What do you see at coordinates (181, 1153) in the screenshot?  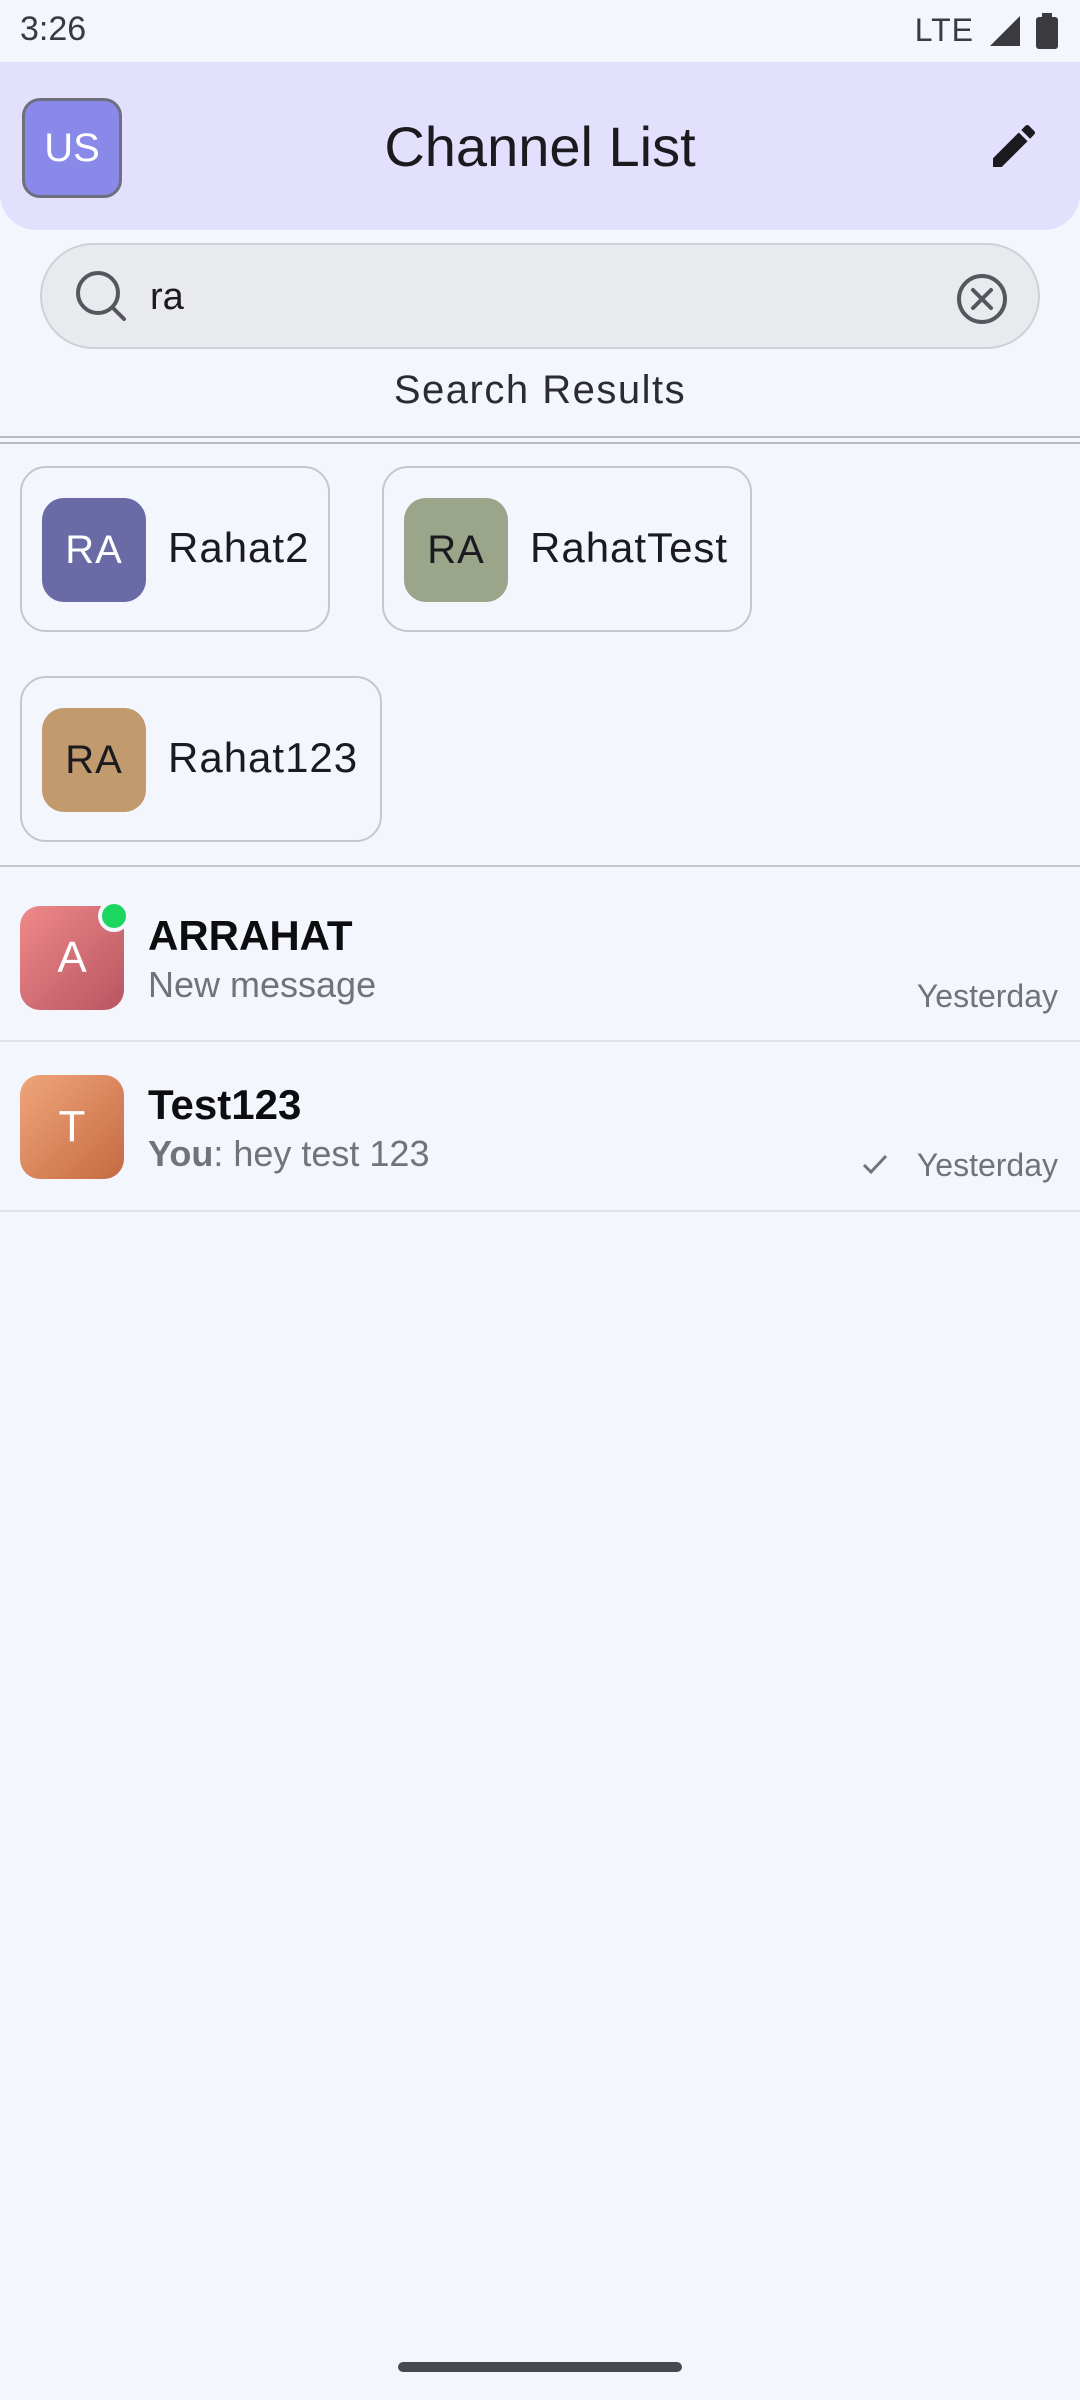 I see `preview-sender: You` at bounding box center [181, 1153].